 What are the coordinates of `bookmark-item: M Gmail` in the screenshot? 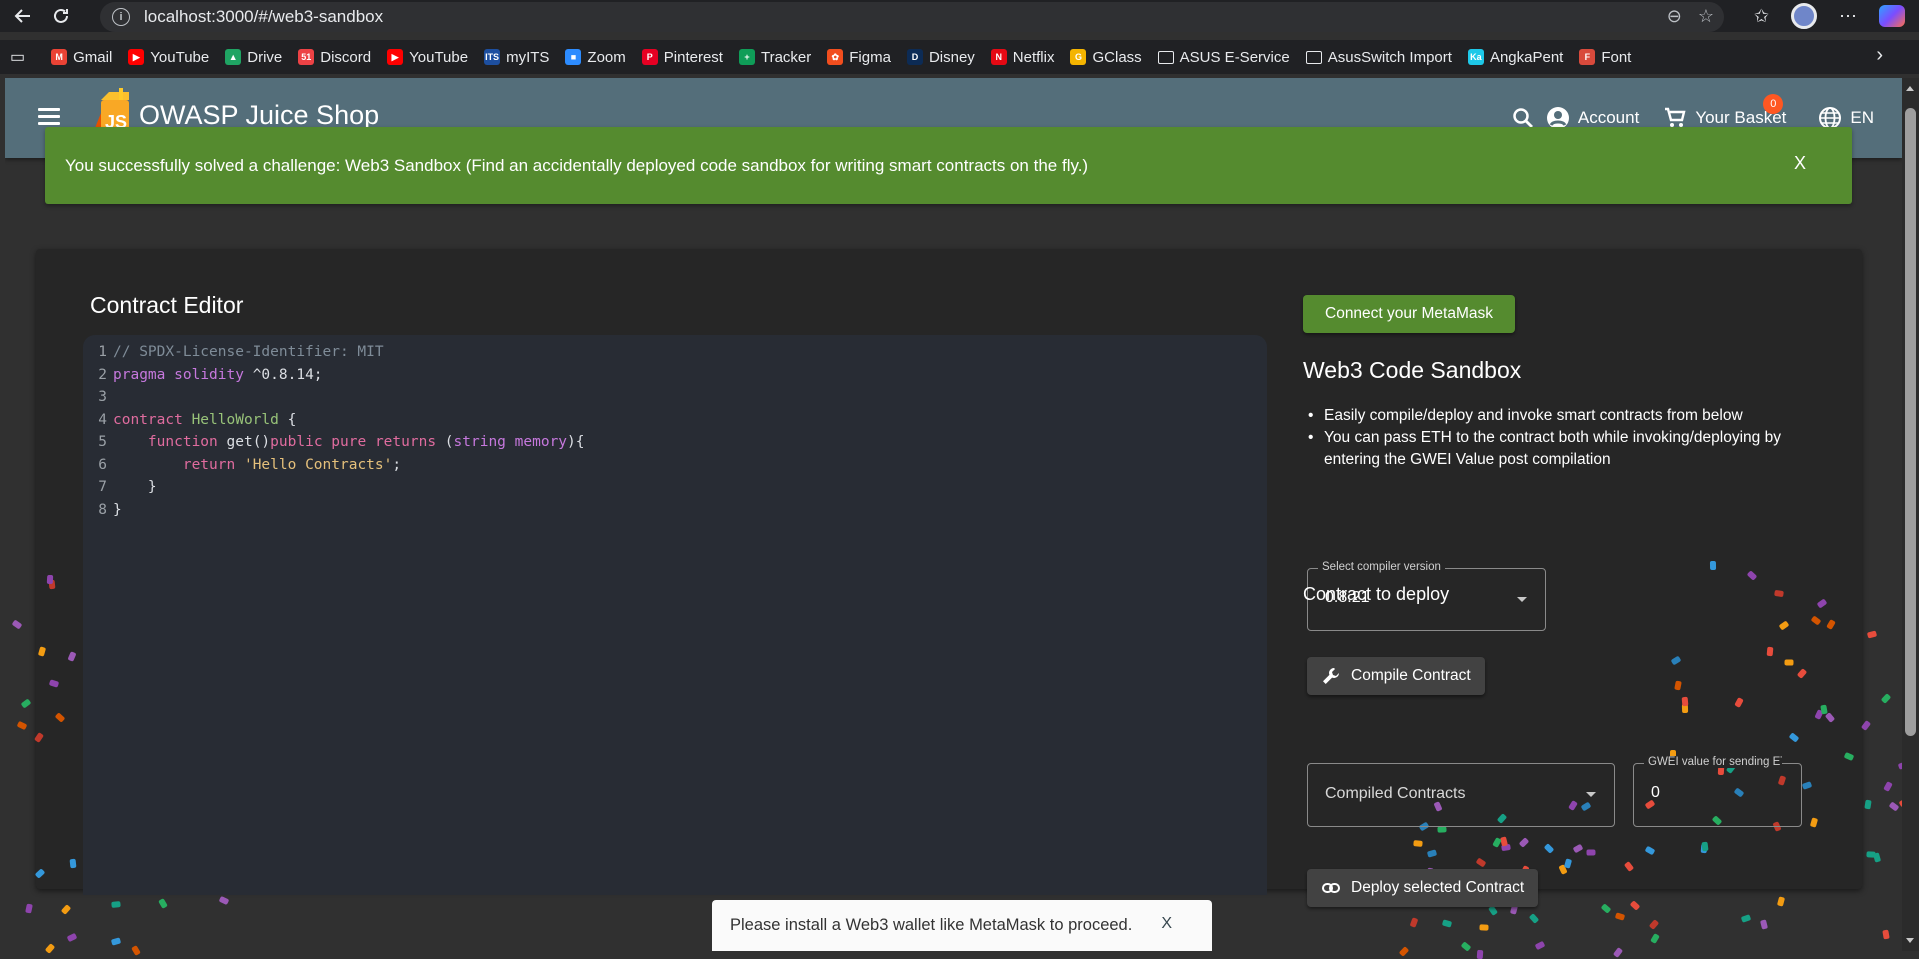 It's located at (81, 57).